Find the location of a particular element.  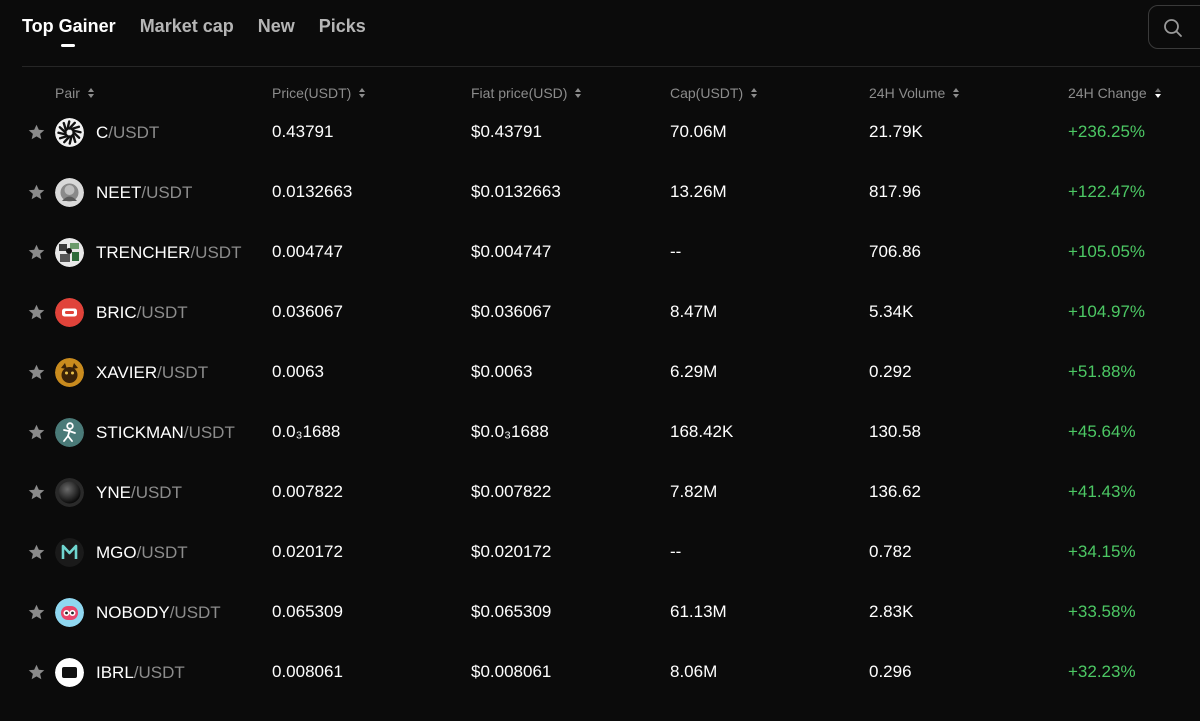

pair-name: NEET/USDT is located at coordinates (144, 193).